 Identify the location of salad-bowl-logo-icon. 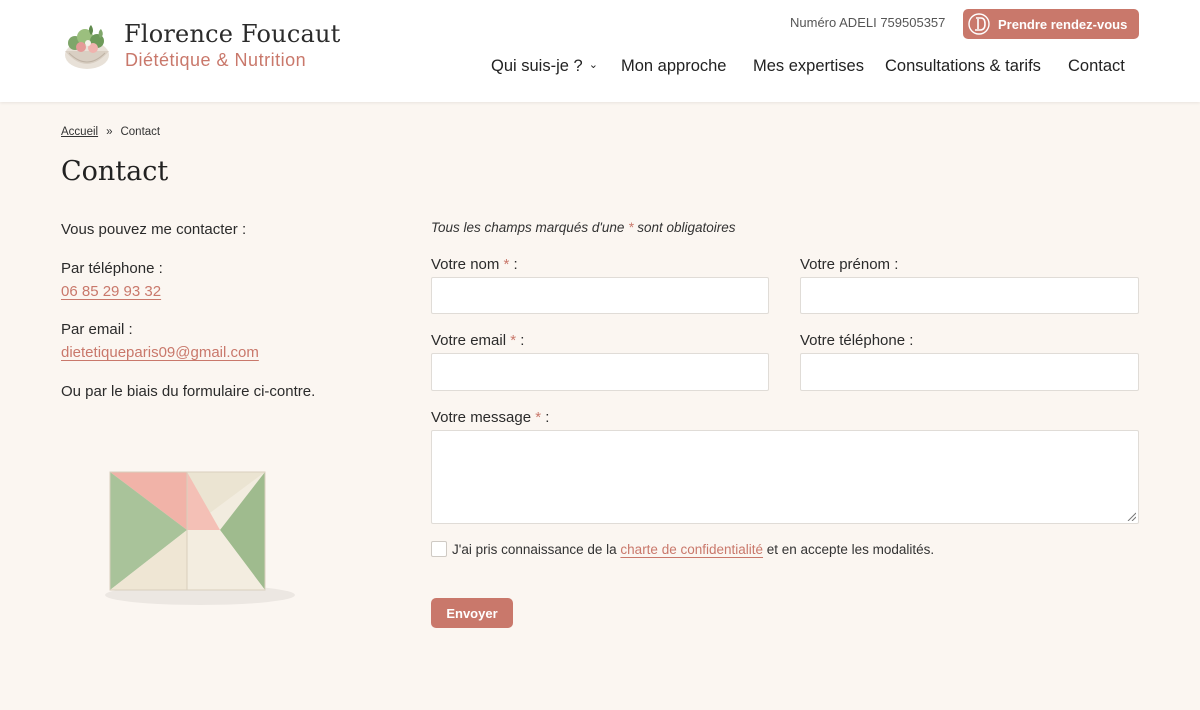
(87, 46).